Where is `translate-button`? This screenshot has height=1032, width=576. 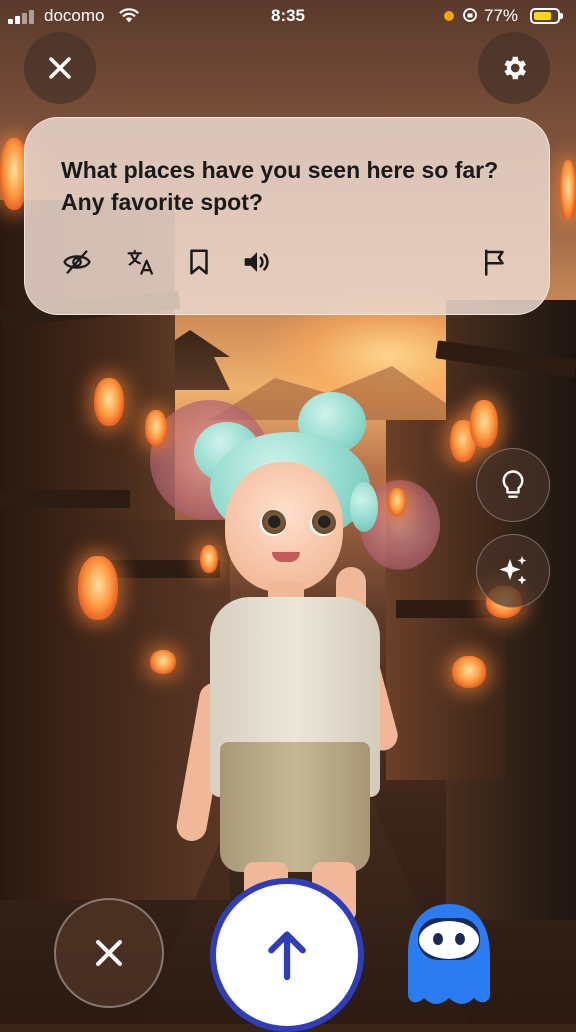 translate-button is located at coordinates (141, 262).